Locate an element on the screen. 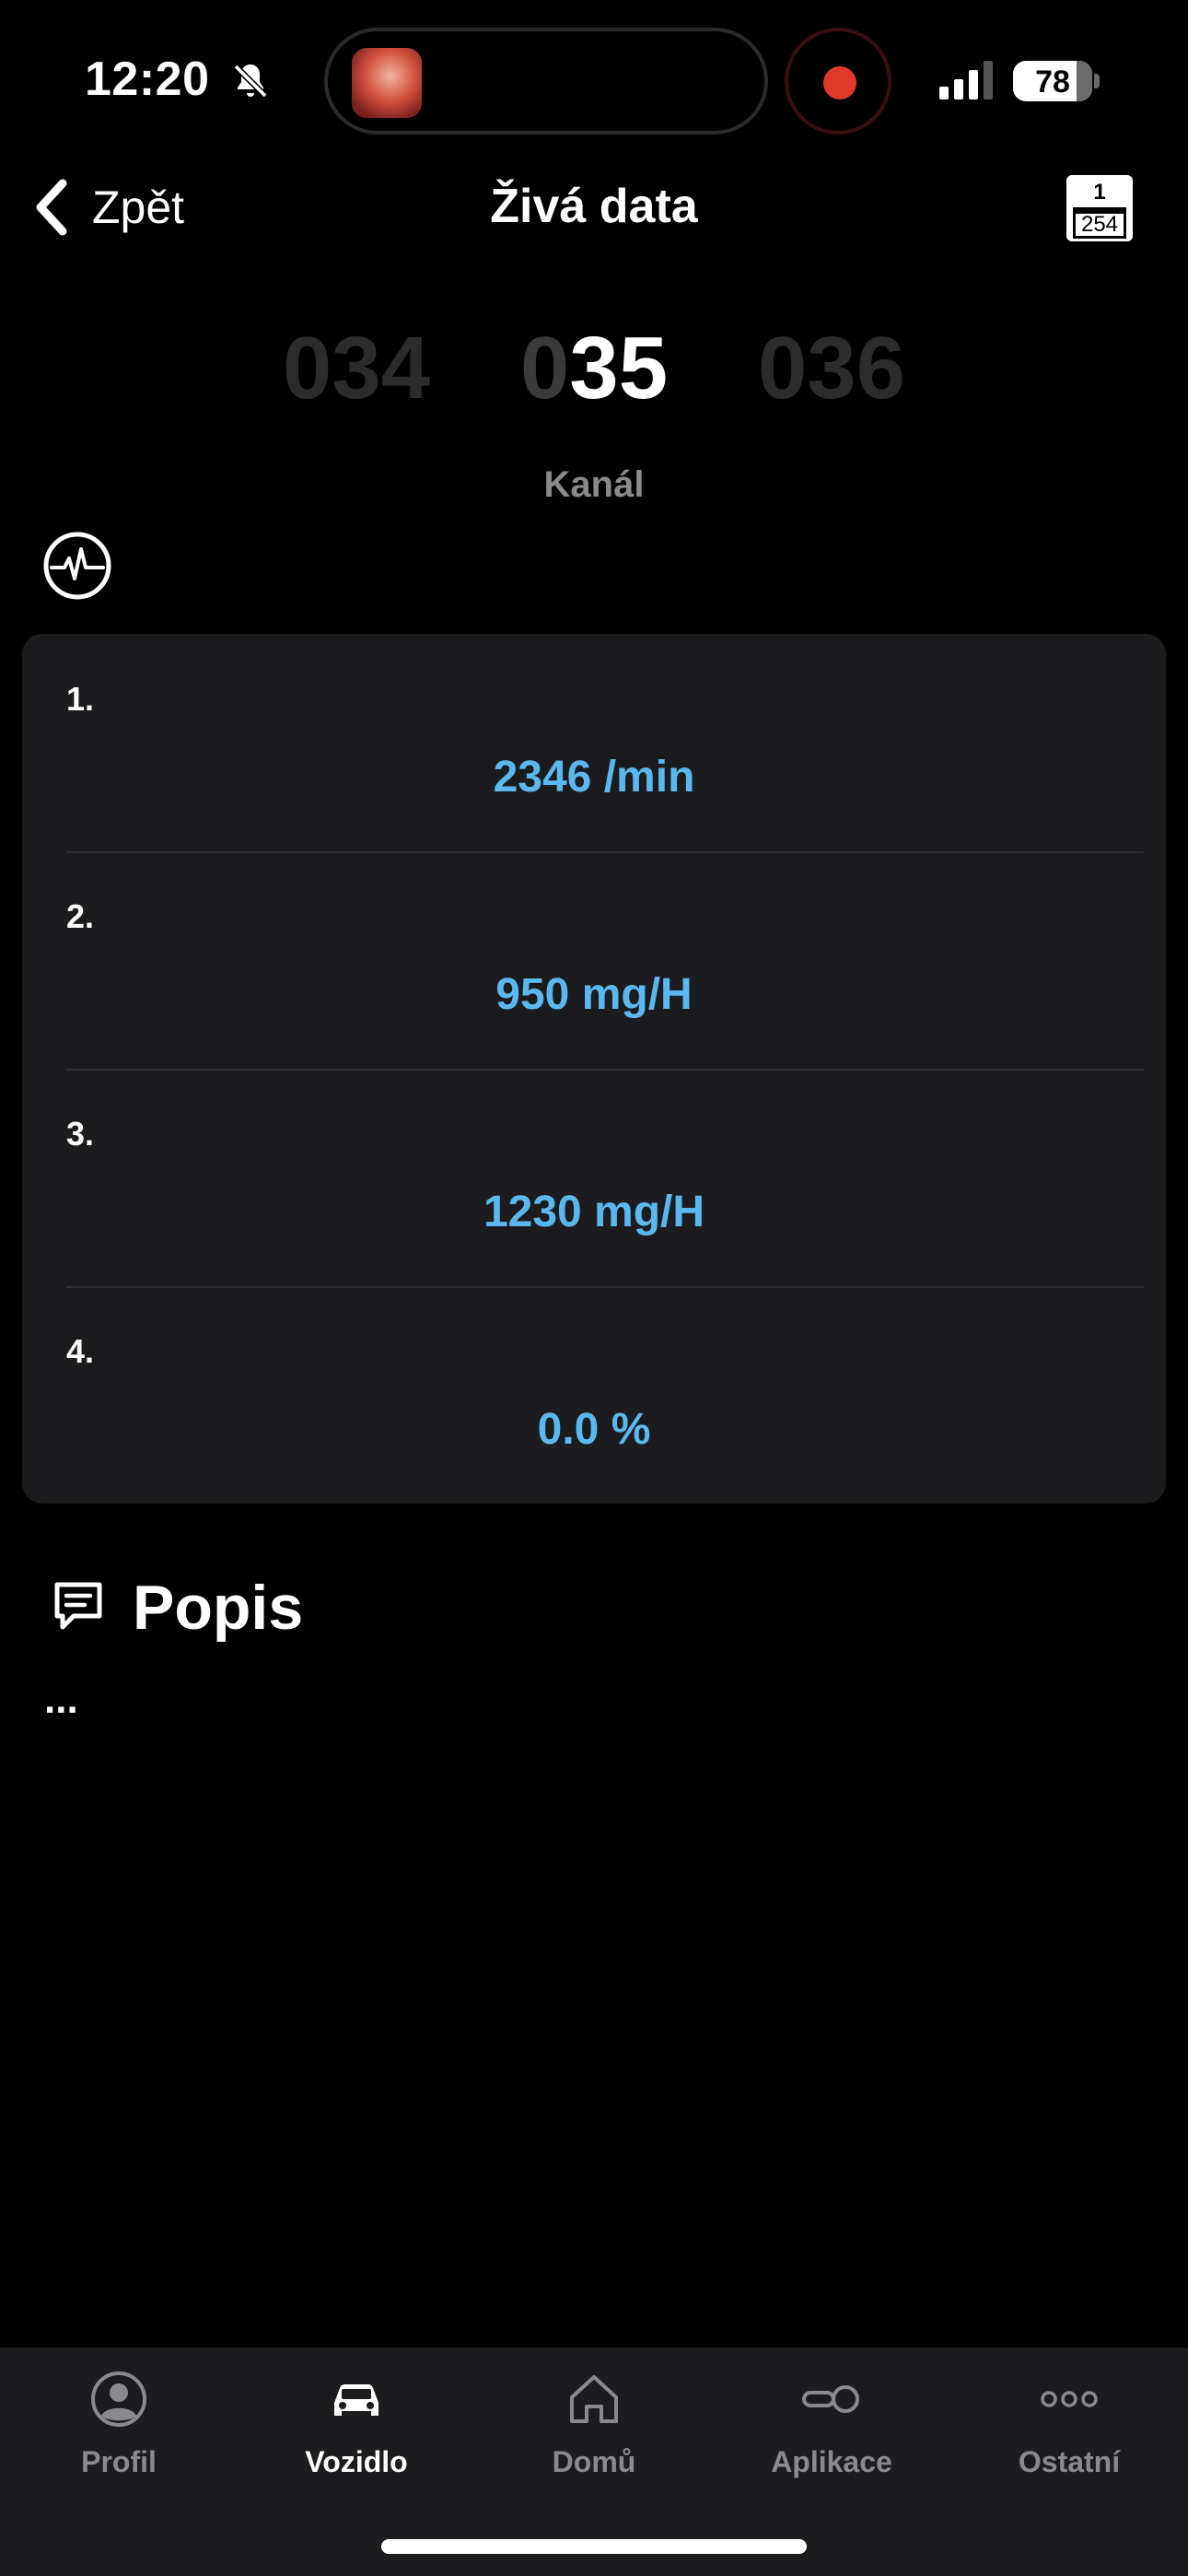 The width and height of the screenshot is (1188, 2576). channel-next: 036 is located at coordinates (832, 368).